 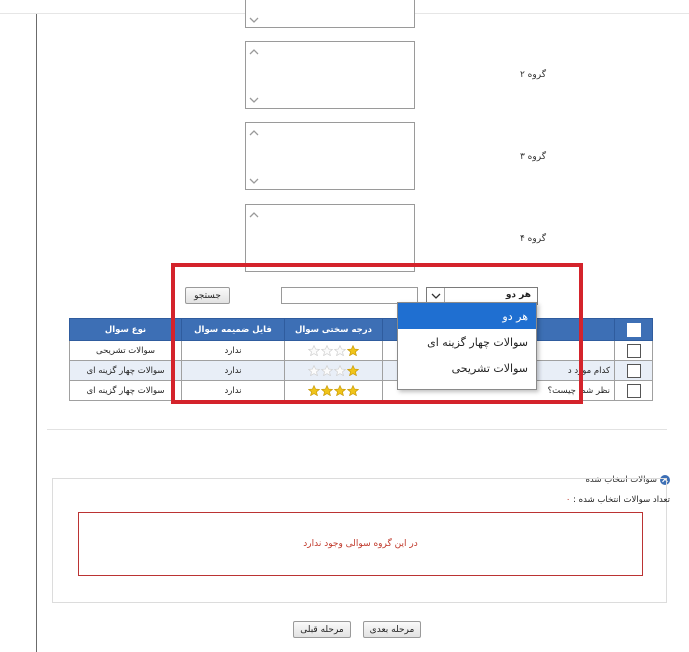 I want to click on column-header-type: نوع سوال, so click(x=125, y=329).